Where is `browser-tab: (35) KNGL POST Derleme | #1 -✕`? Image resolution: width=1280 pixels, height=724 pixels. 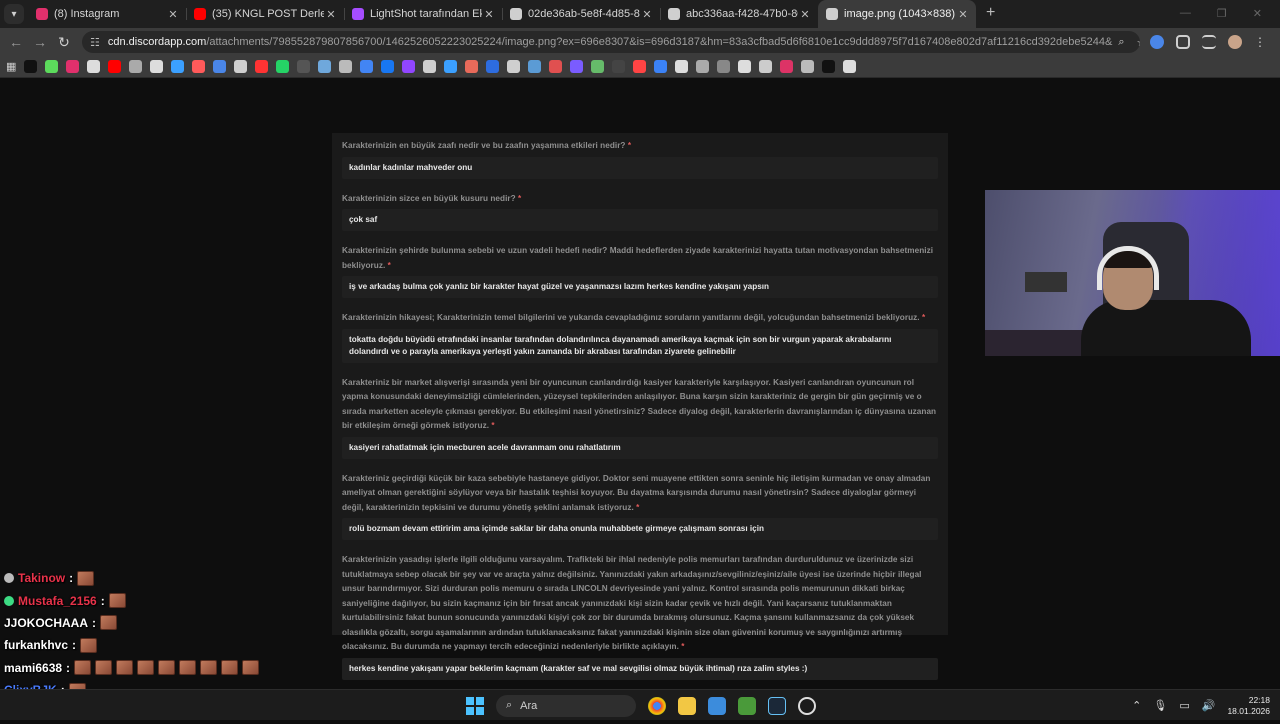
browser-tab: (35) KNGL POST Derleme | #1 -✕ is located at coordinates (265, 14).